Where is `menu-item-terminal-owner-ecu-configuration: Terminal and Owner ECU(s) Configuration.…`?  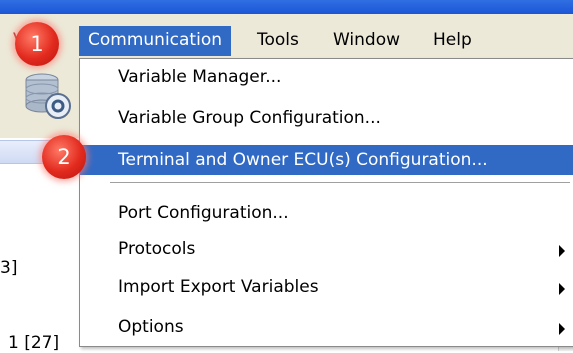
menu-item-terminal-owner-ecu-configuration: Terminal and Owner ECU(s) Configuration.… is located at coordinates (326, 160).